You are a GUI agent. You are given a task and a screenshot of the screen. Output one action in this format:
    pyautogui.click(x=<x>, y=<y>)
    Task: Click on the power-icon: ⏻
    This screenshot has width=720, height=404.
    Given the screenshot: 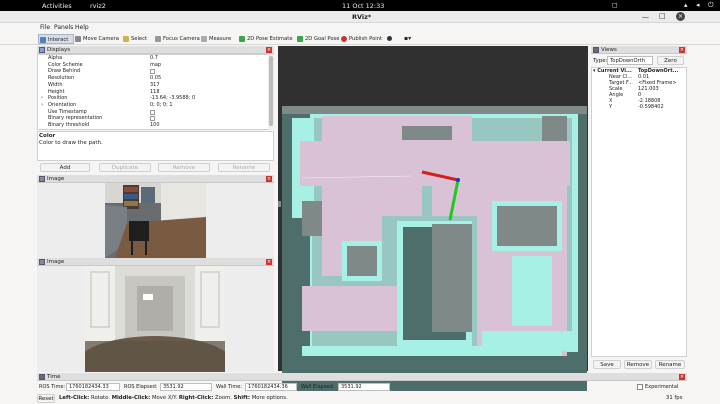 What is the action you would take?
    pyautogui.click(x=711, y=5)
    